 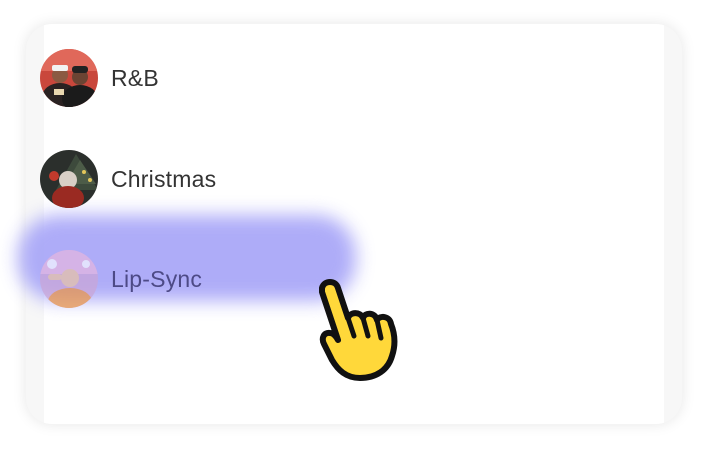 What do you see at coordinates (69, 179) in the screenshot?
I see `christmas-avatar-icon` at bounding box center [69, 179].